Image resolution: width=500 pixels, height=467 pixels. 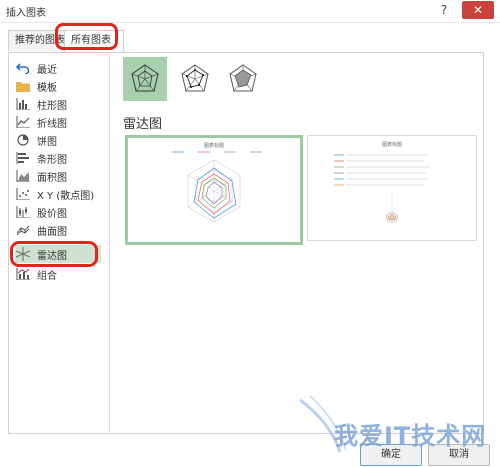 I want to click on cancel-button: 取消, so click(x=459, y=455).